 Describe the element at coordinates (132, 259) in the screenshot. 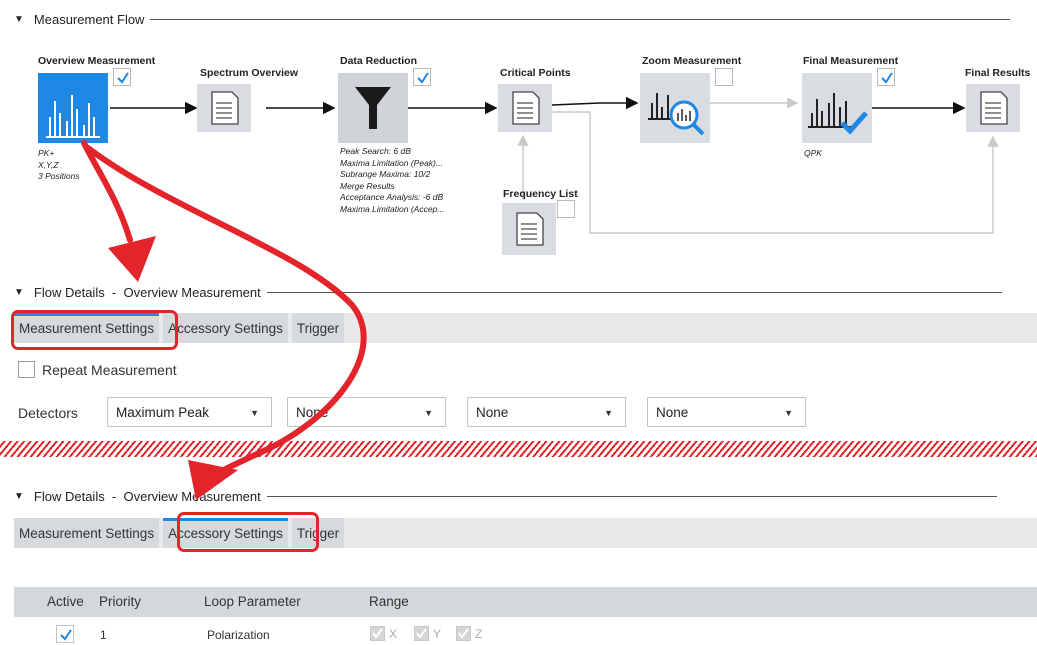

I see `annotation-arrowhead` at that location.